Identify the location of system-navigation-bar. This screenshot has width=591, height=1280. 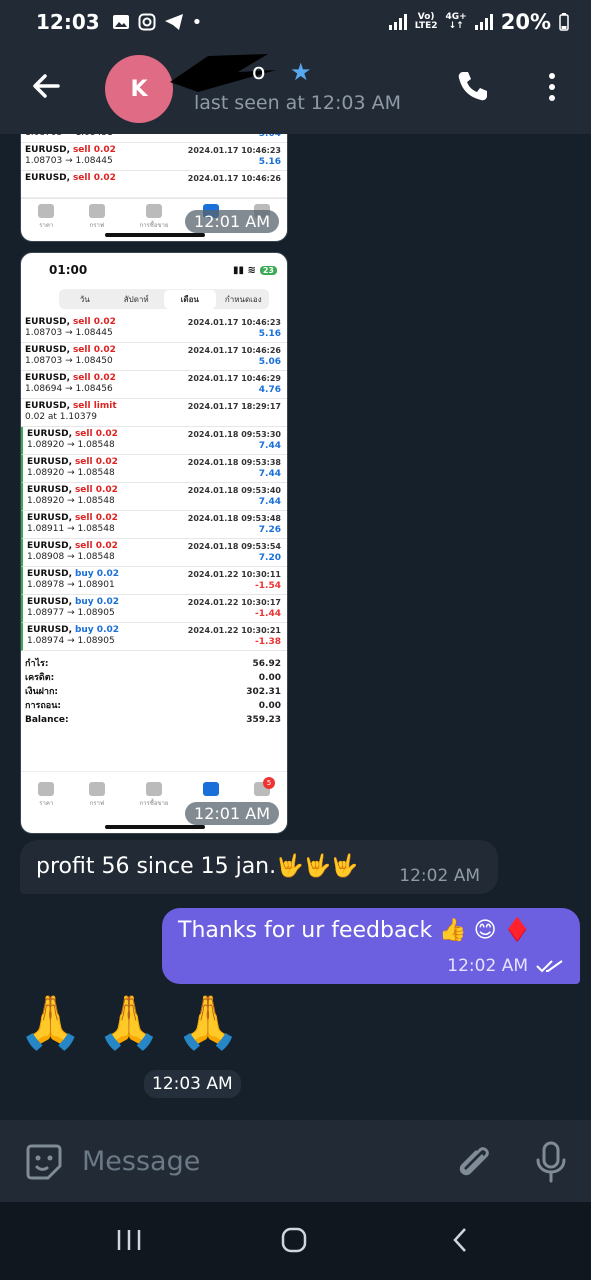
(295, 1241).